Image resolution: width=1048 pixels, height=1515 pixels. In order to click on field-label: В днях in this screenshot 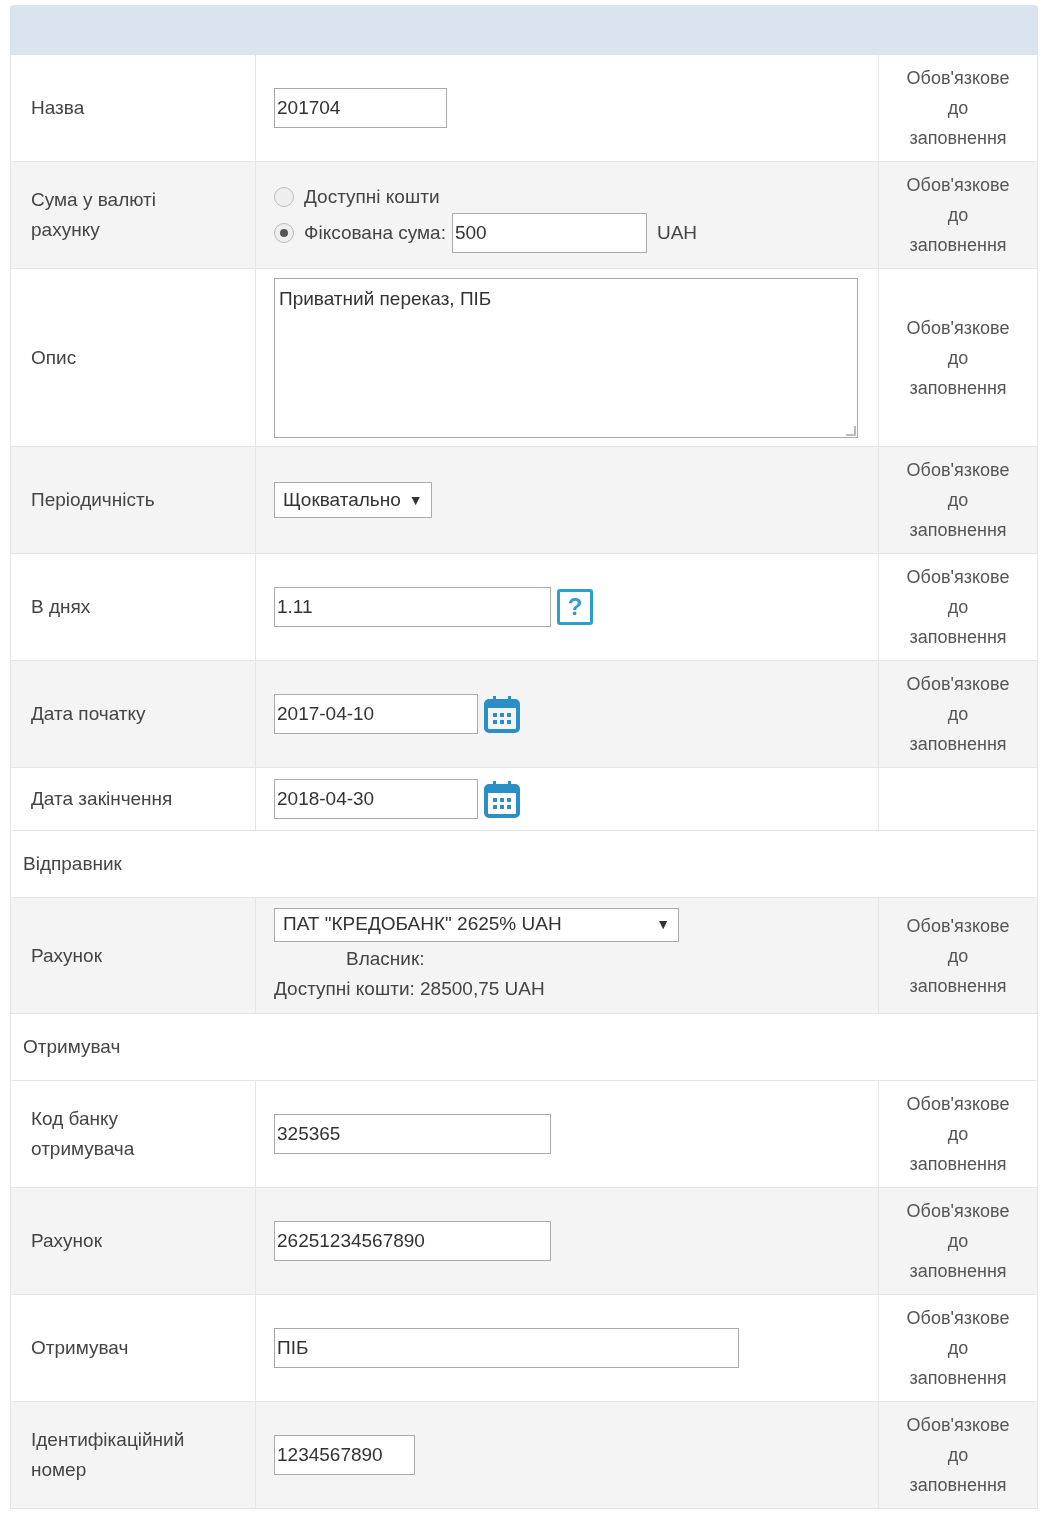, I will do `click(61, 607)`.